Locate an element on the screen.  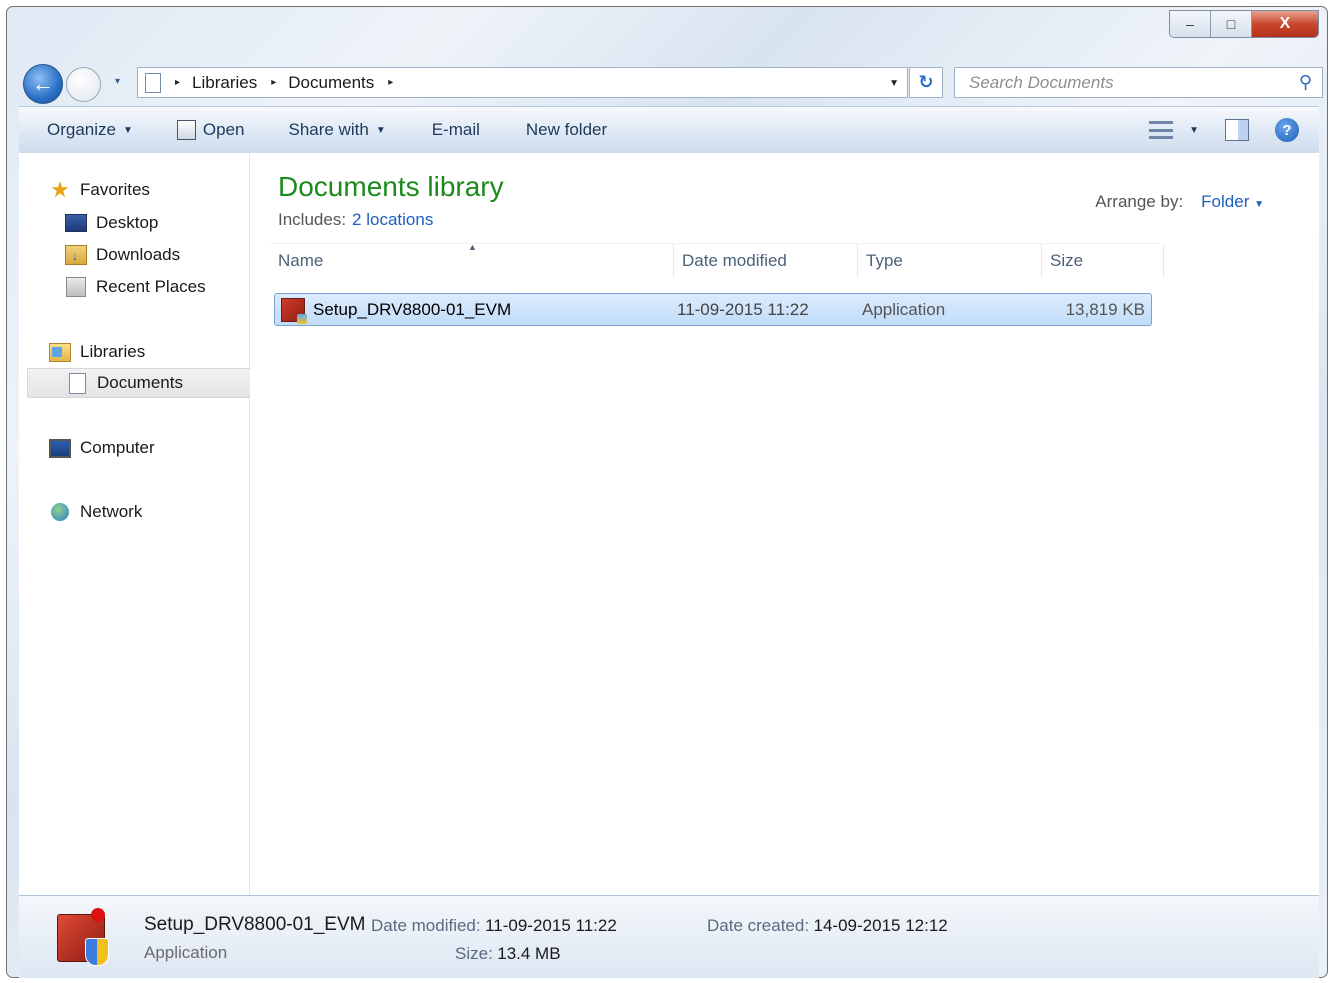
arrange-by: Arrange by: Folder ▼ is located at coordinates (1179, 202).